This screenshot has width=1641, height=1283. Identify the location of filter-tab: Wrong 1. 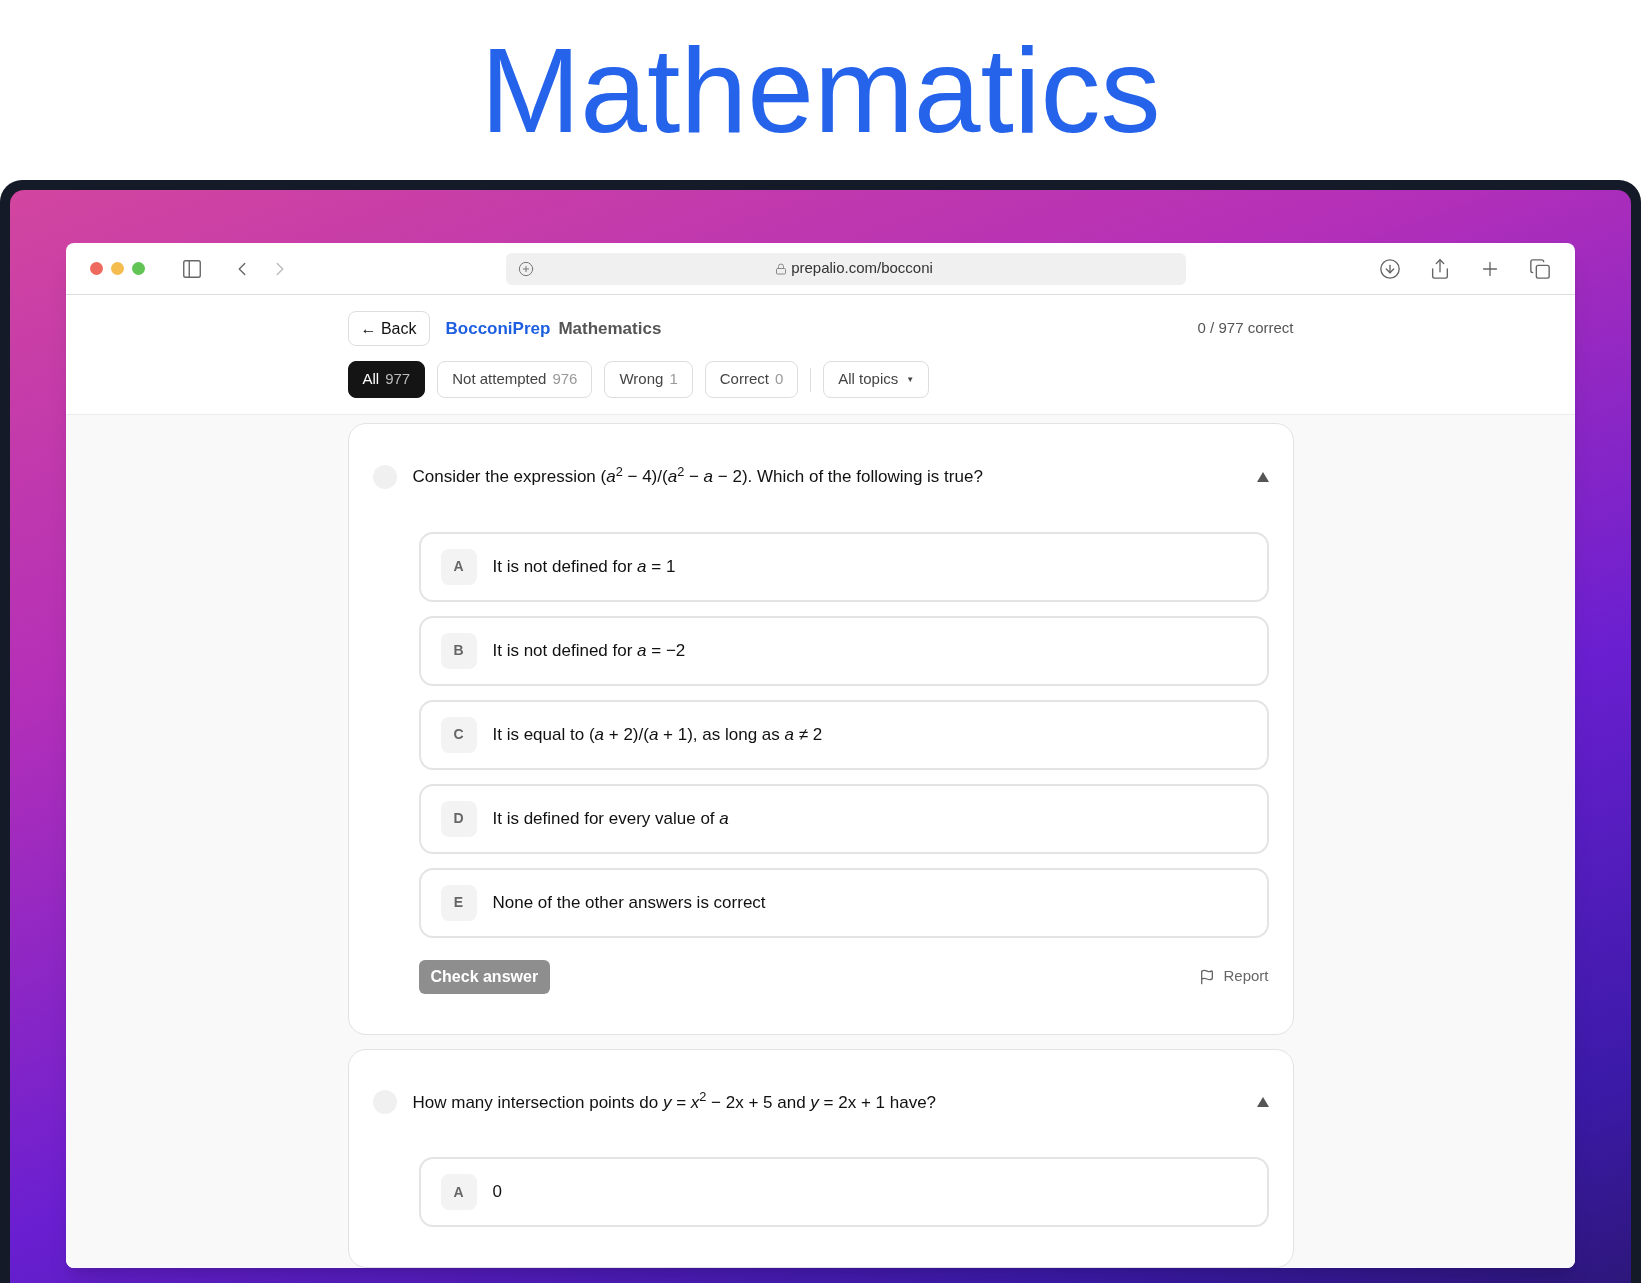
(648, 379).